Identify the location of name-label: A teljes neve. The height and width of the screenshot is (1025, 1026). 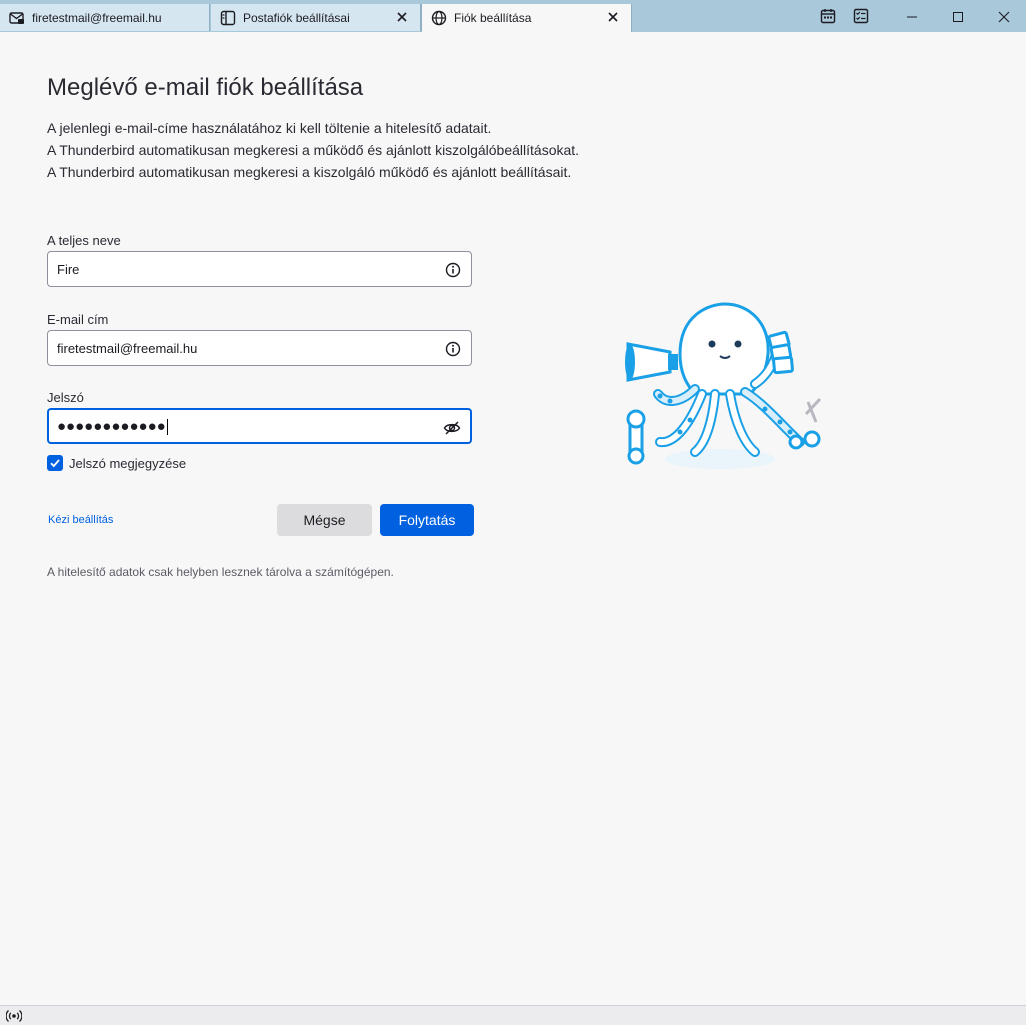
(84, 240).